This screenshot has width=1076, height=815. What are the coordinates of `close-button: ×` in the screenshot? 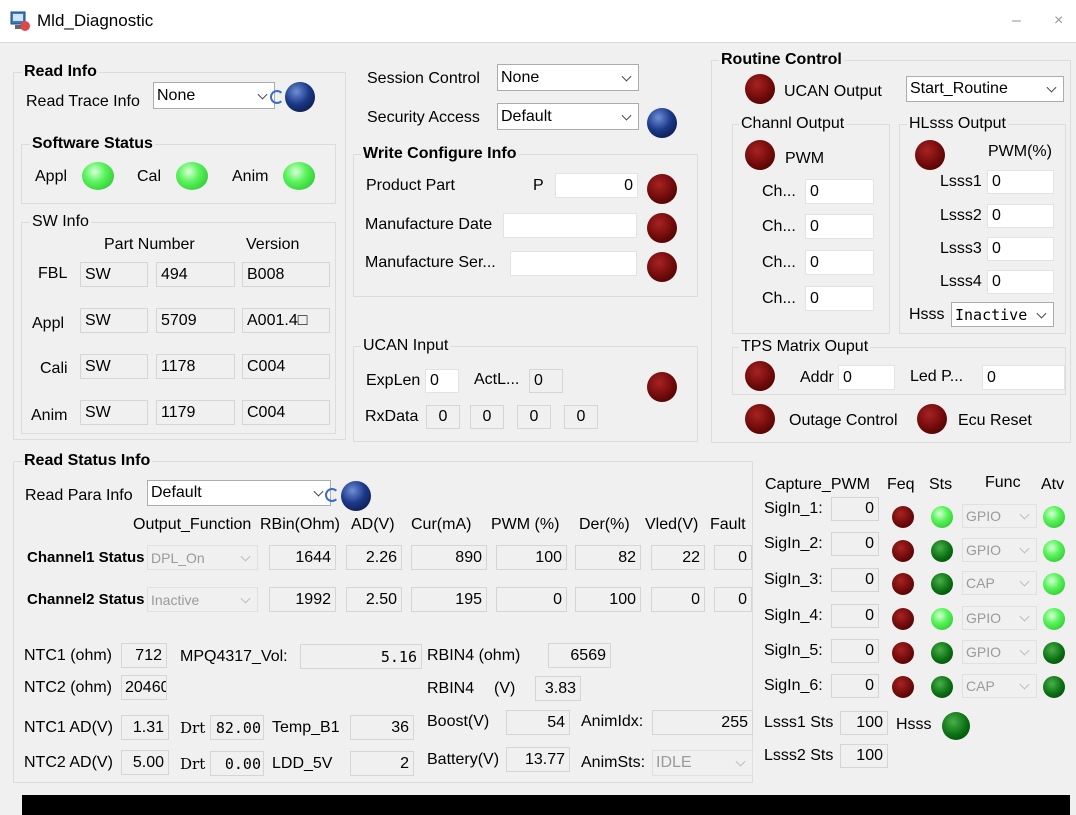 It's located at (1058, 21).